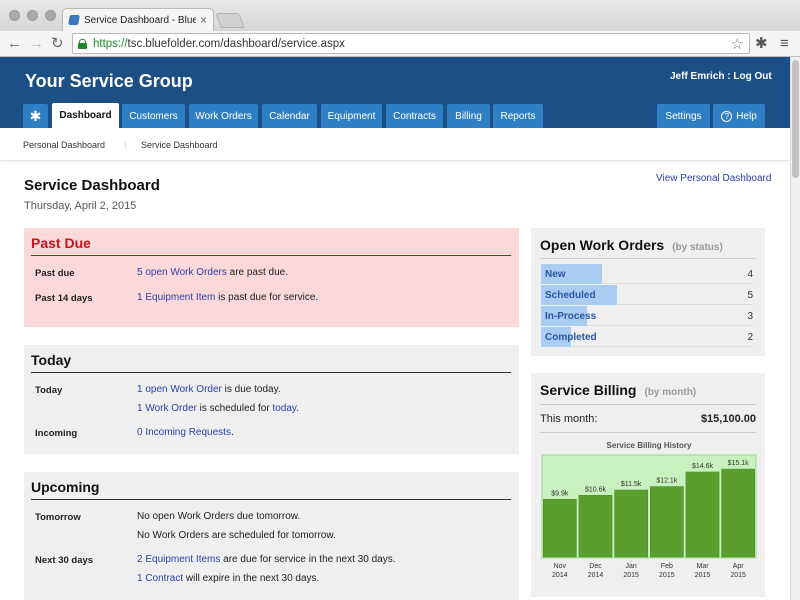  Describe the element at coordinates (750, 274) in the screenshot. I see `status-count: 4` at that location.